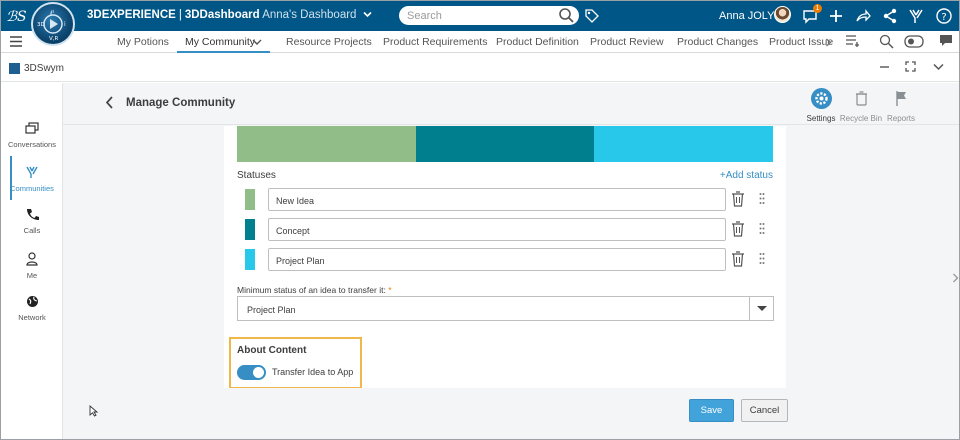 Image resolution: width=960 pixels, height=440 pixels. What do you see at coordinates (32, 301) in the screenshot?
I see `globe-icon` at bounding box center [32, 301].